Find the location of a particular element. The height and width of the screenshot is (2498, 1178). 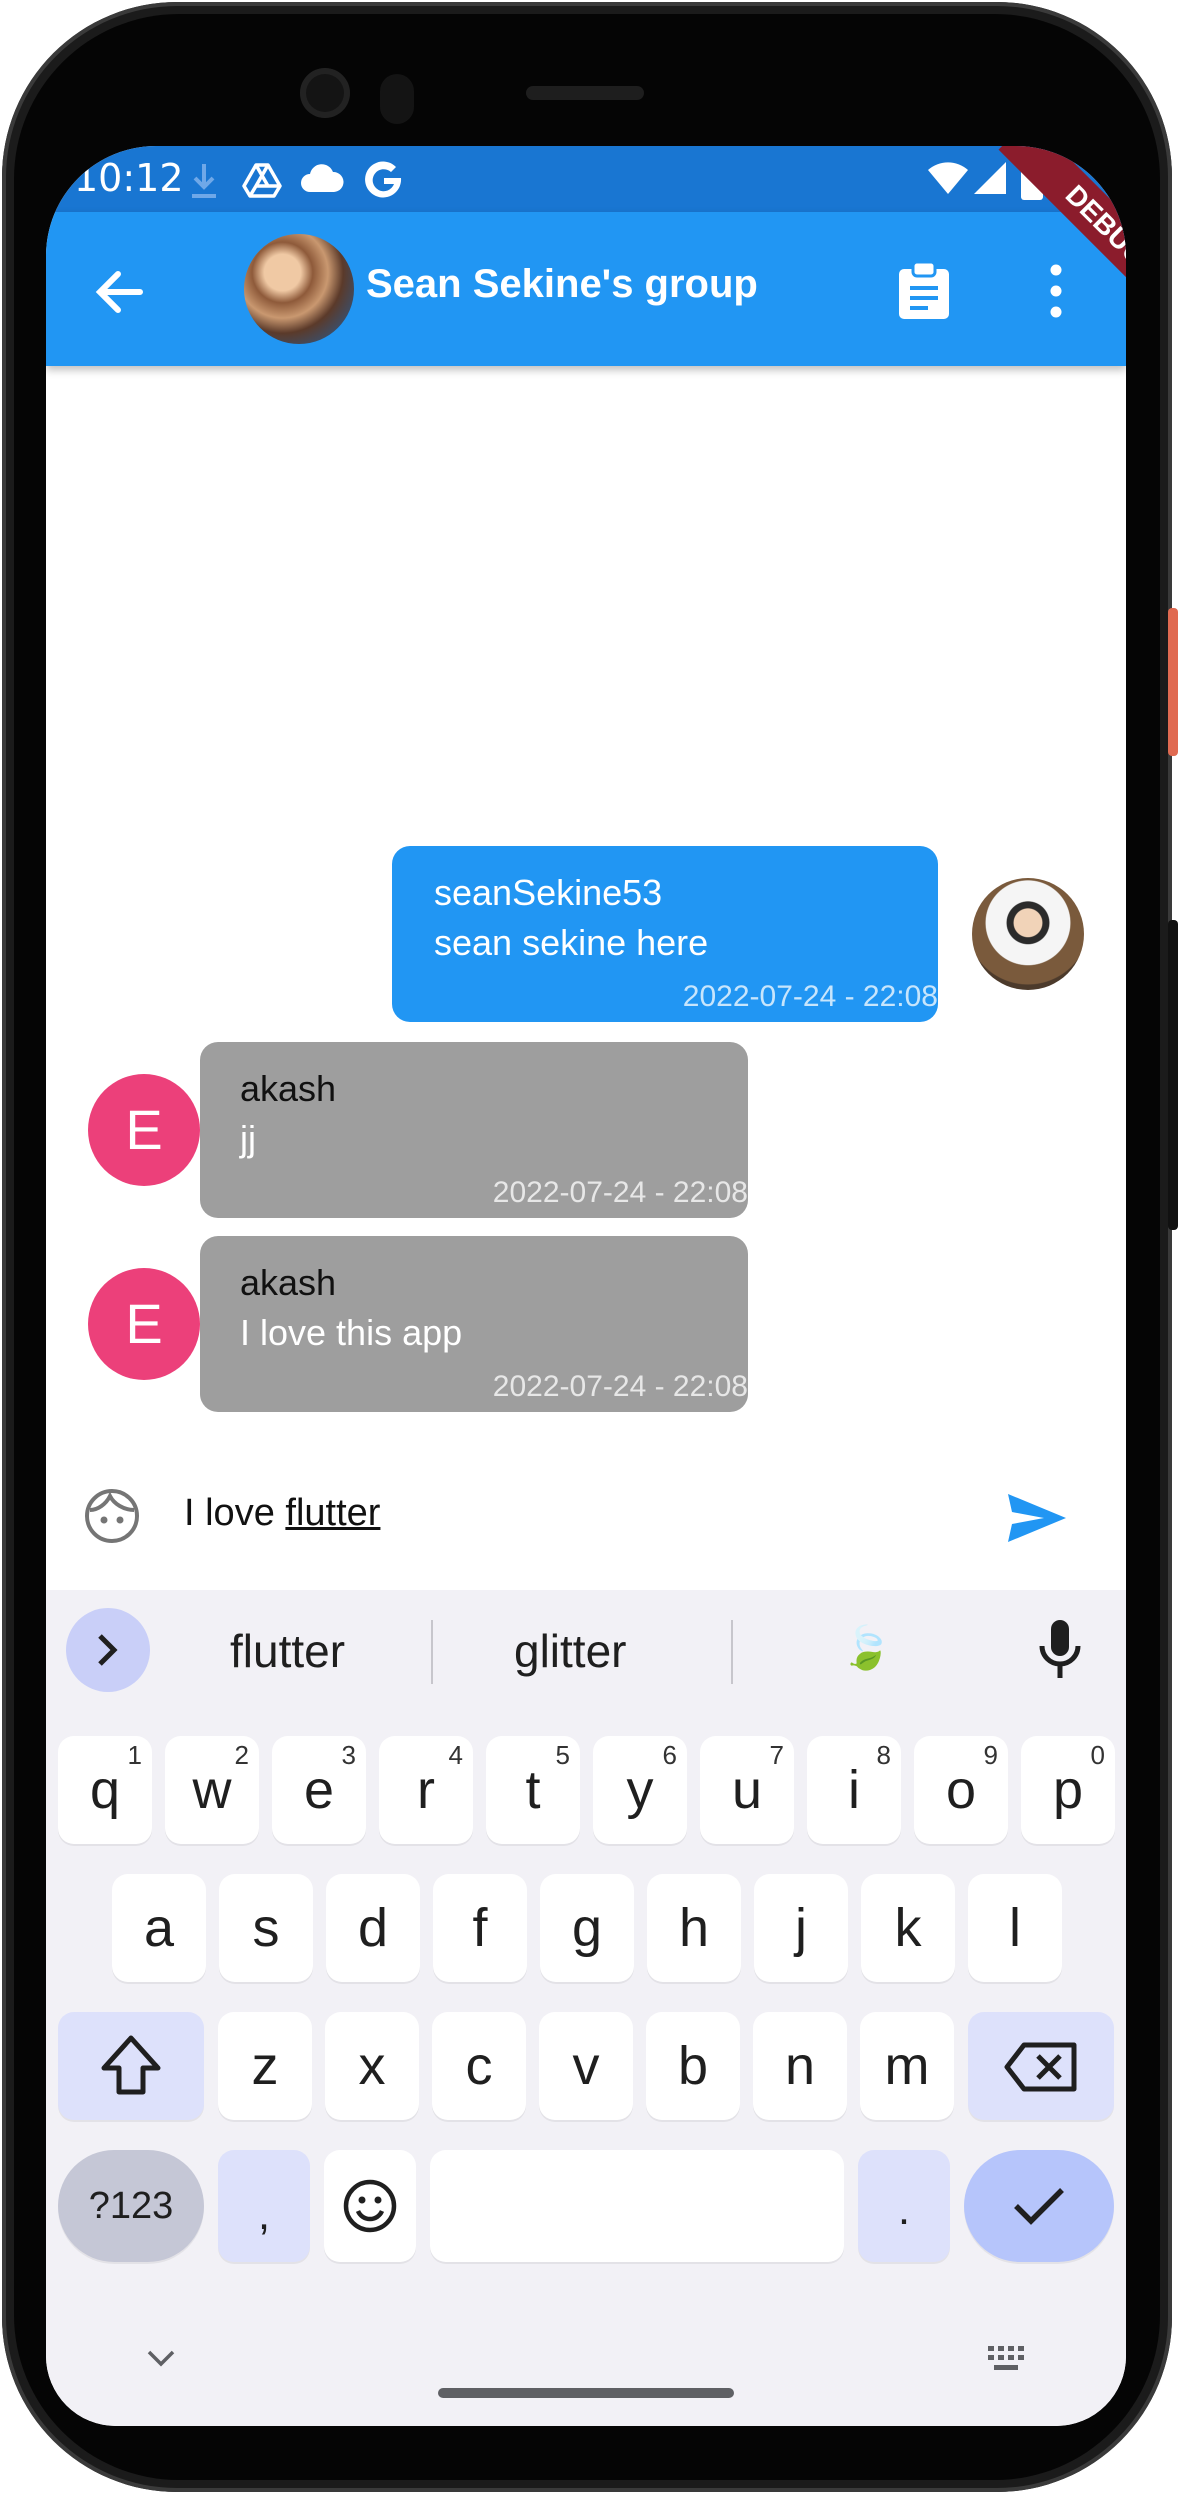

key-u: u7 is located at coordinates (747, 1790).